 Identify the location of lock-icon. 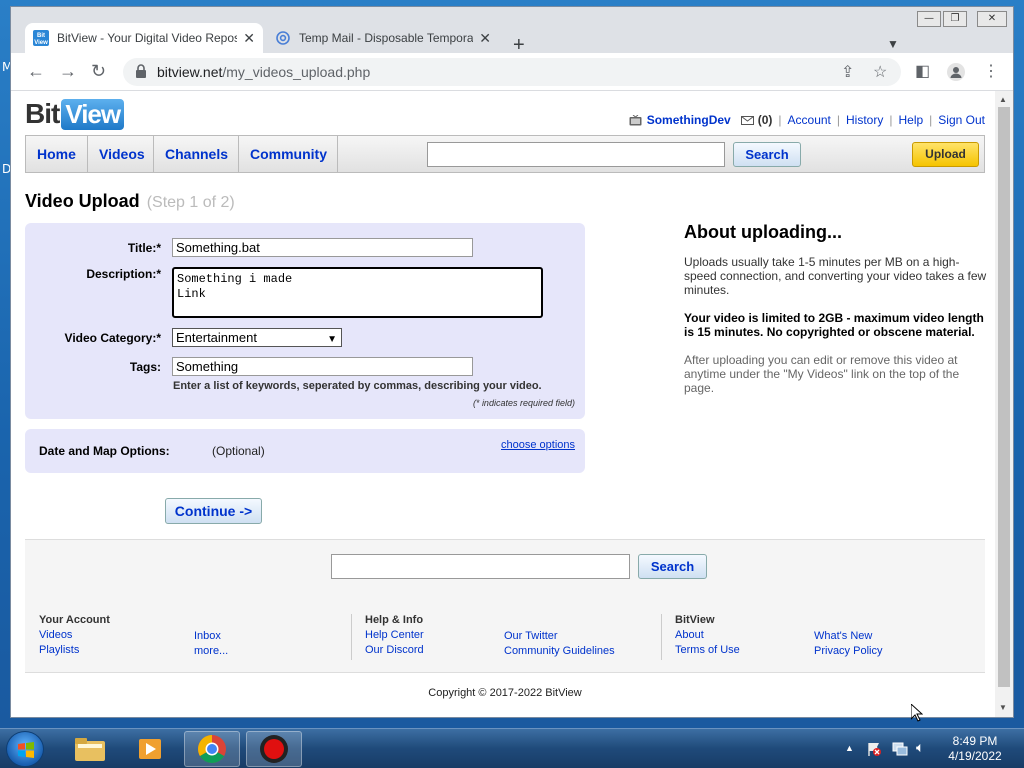
(141, 71).